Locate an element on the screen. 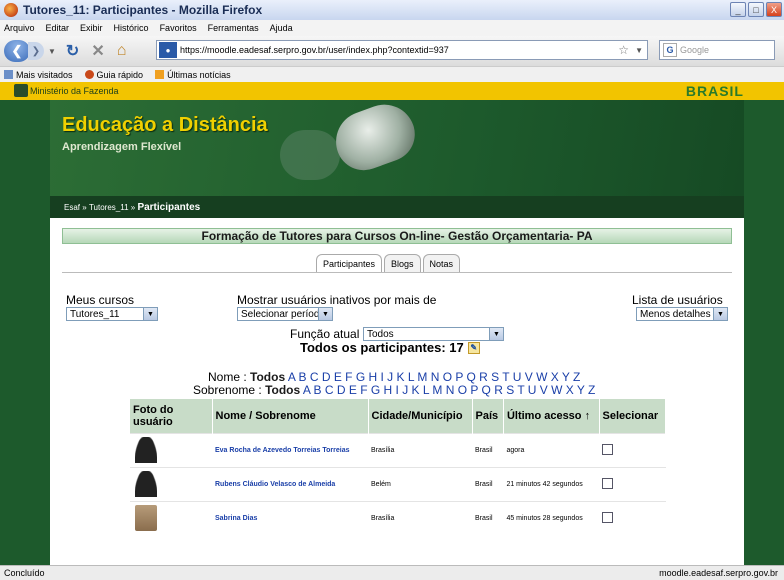 The width and height of the screenshot is (784, 580). status-host: moodle.eadesaf.serpro.gov.br is located at coordinates (718, 573).